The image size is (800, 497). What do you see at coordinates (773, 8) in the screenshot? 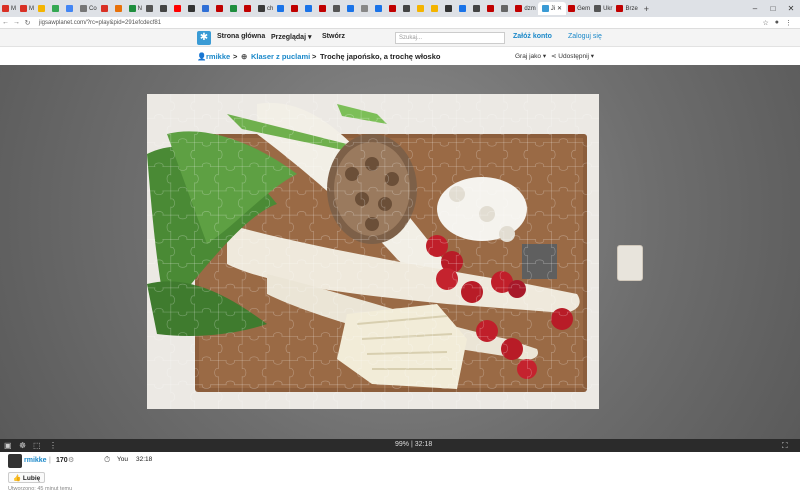
I see `maximize-icon: □` at bounding box center [773, 8].